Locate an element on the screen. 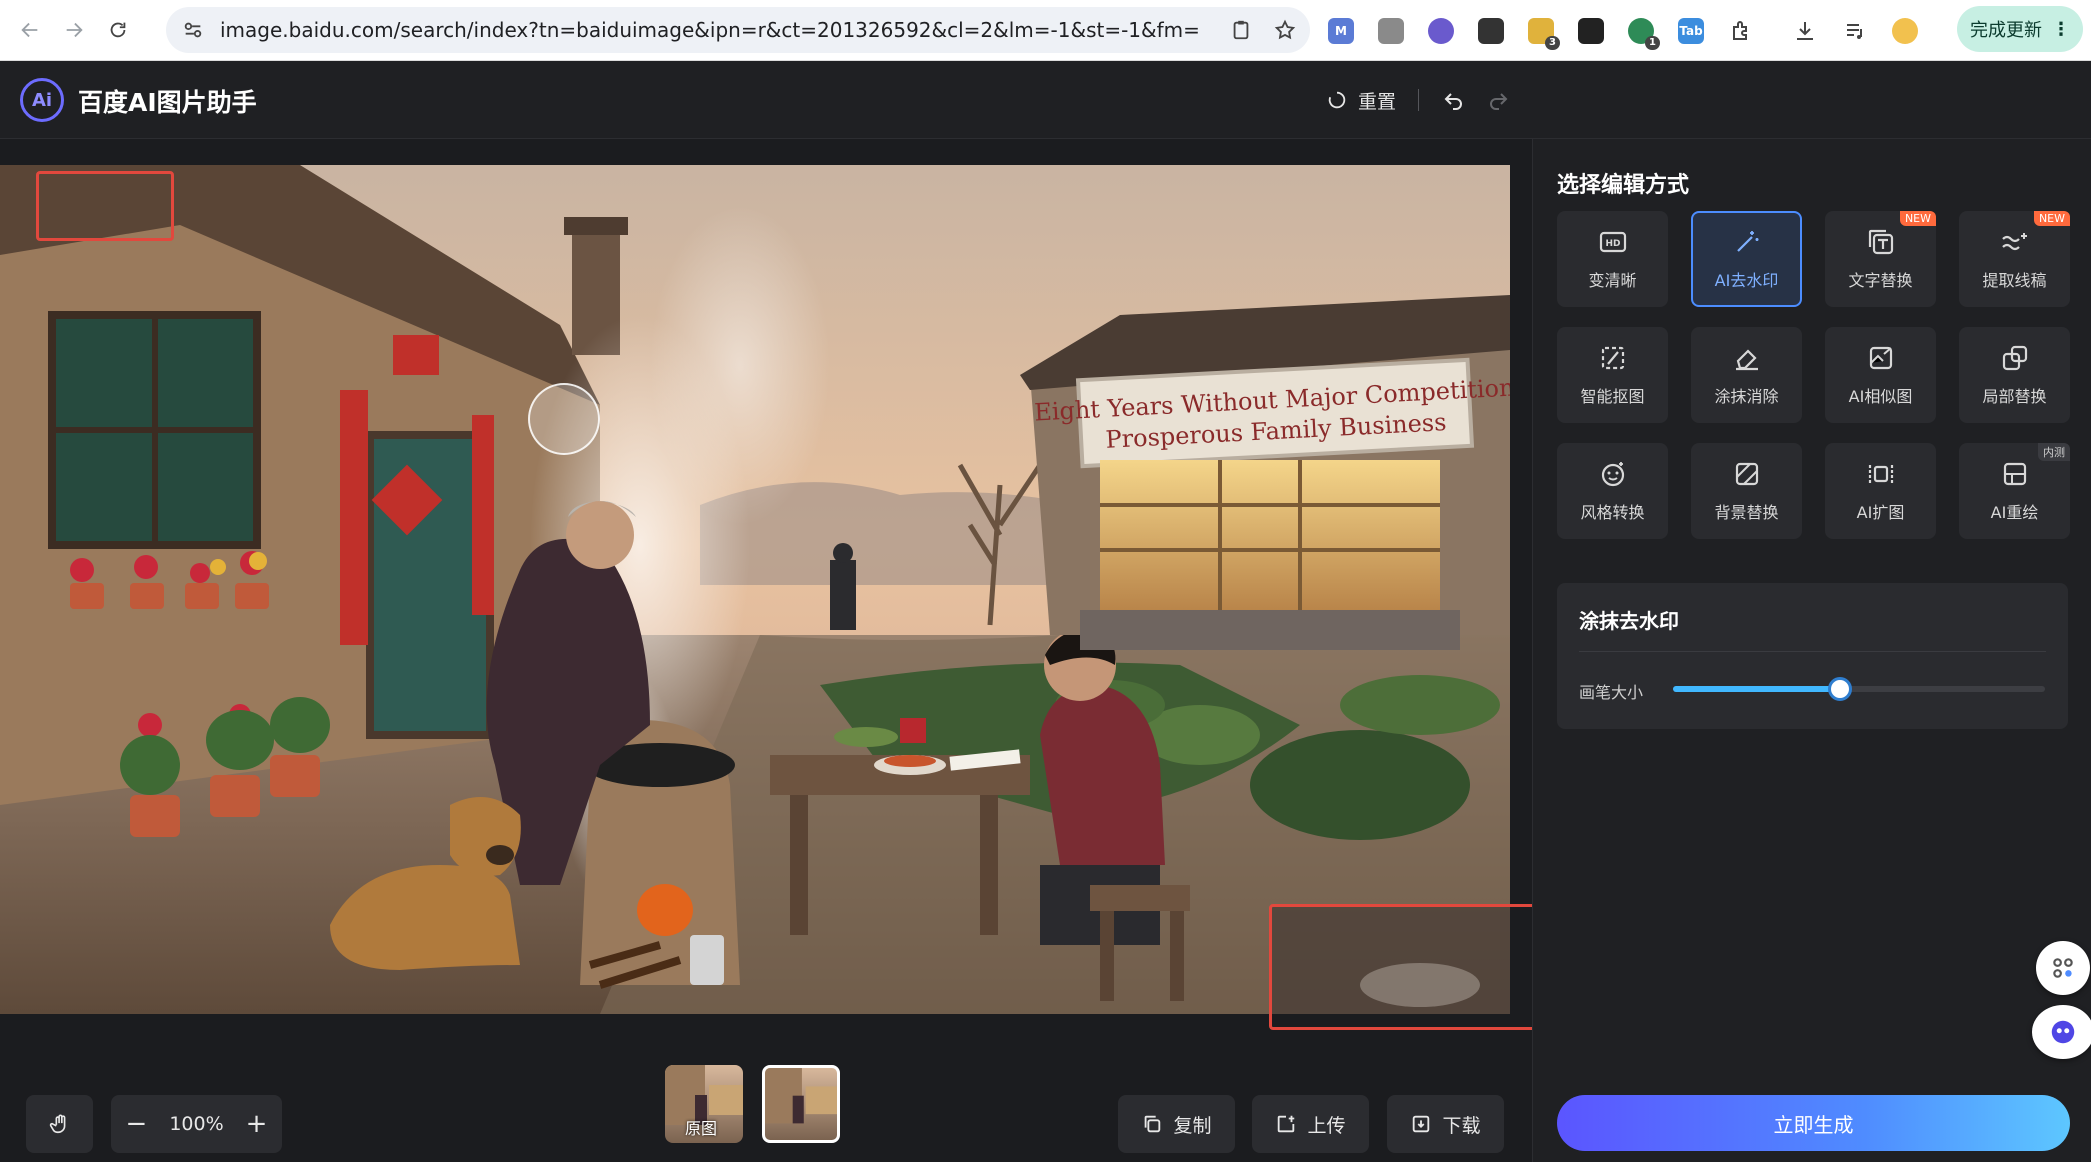 This screenshot has width=2091, height=1162. extension-shield-icon: 1 is located at coordinates (1644, 33).